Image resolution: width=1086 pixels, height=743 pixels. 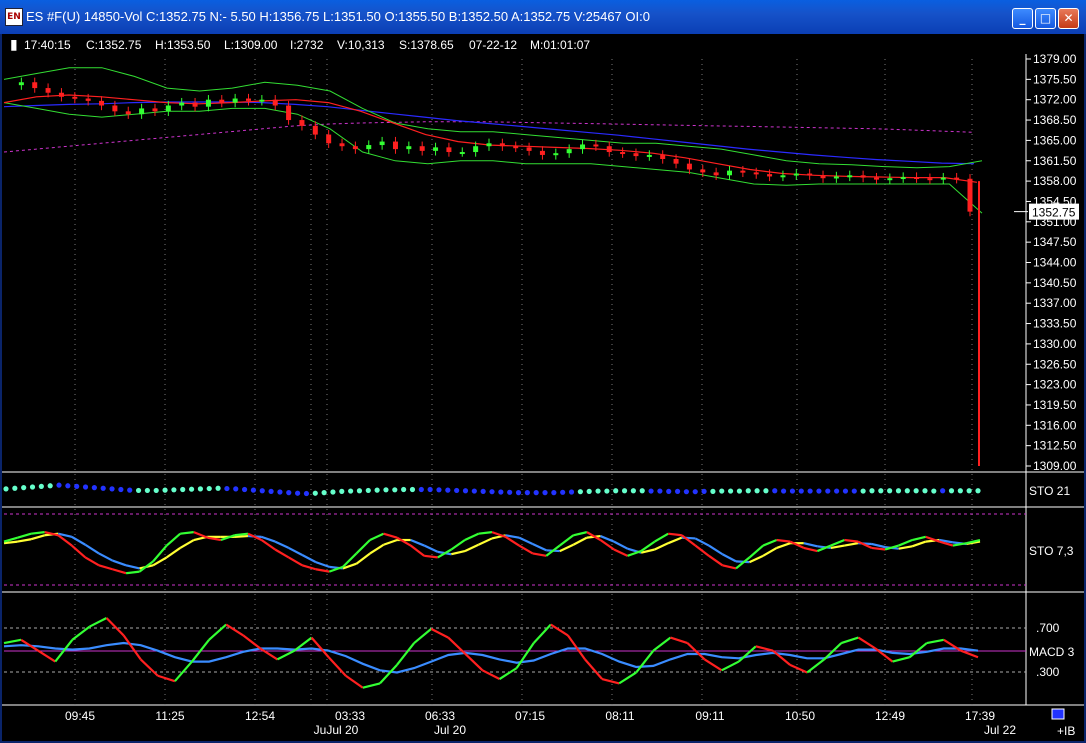 What do you see at coordinates (14, 17) in the screenshot?
I see `app-icon: EN` at bounding box center [14, 17].